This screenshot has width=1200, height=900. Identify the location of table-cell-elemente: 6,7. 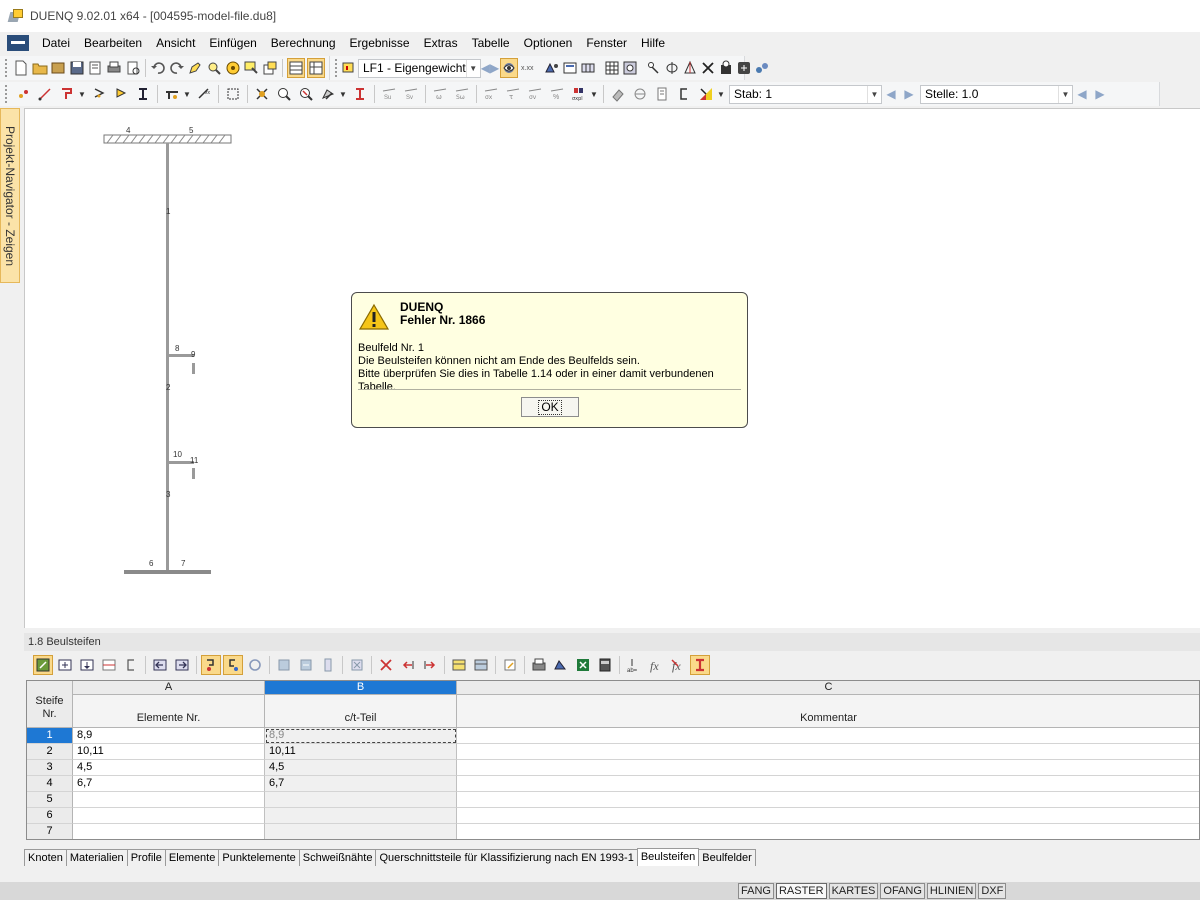
(169, 784).